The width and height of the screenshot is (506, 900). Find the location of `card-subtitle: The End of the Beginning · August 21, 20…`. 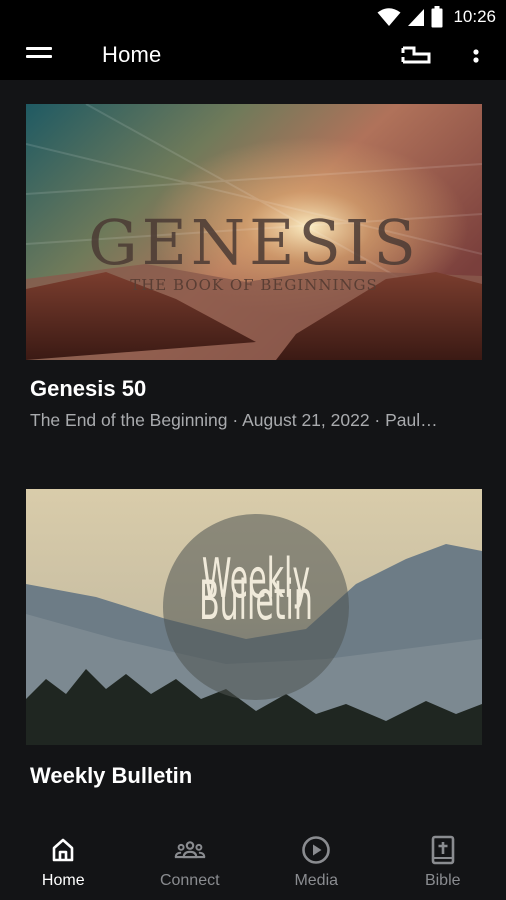

card-subtitle: The End of the Beginning · August 21, 20… is located at coordinates (234, 420).